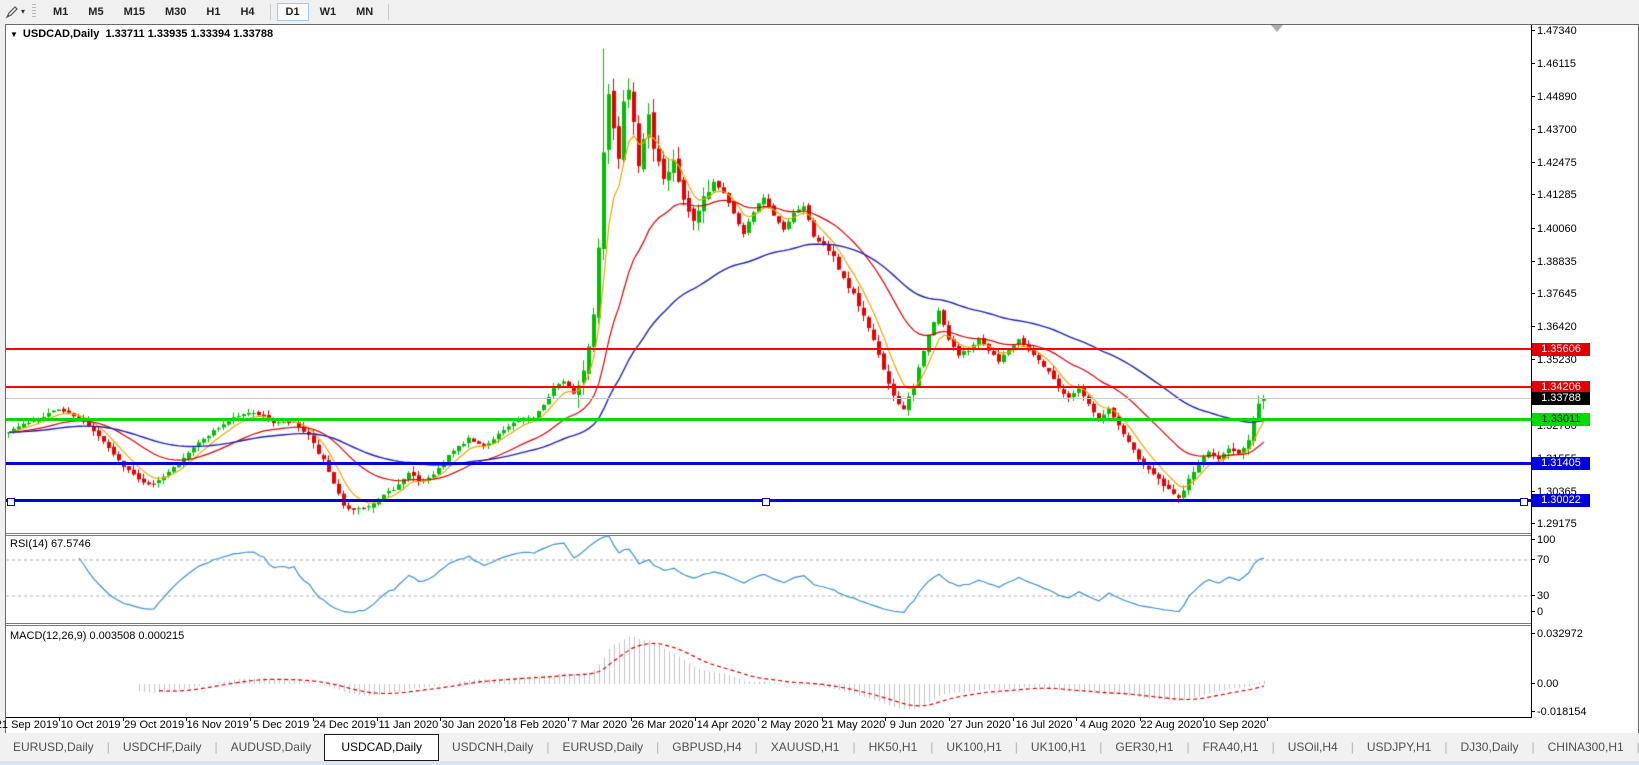 The height and width of the screenshot is (765, 1639). What do you see at coordinates (1569, 262) in the screenshot?
I see `price-axis-tick: 1.38835` at bounding box center [1569, 262].